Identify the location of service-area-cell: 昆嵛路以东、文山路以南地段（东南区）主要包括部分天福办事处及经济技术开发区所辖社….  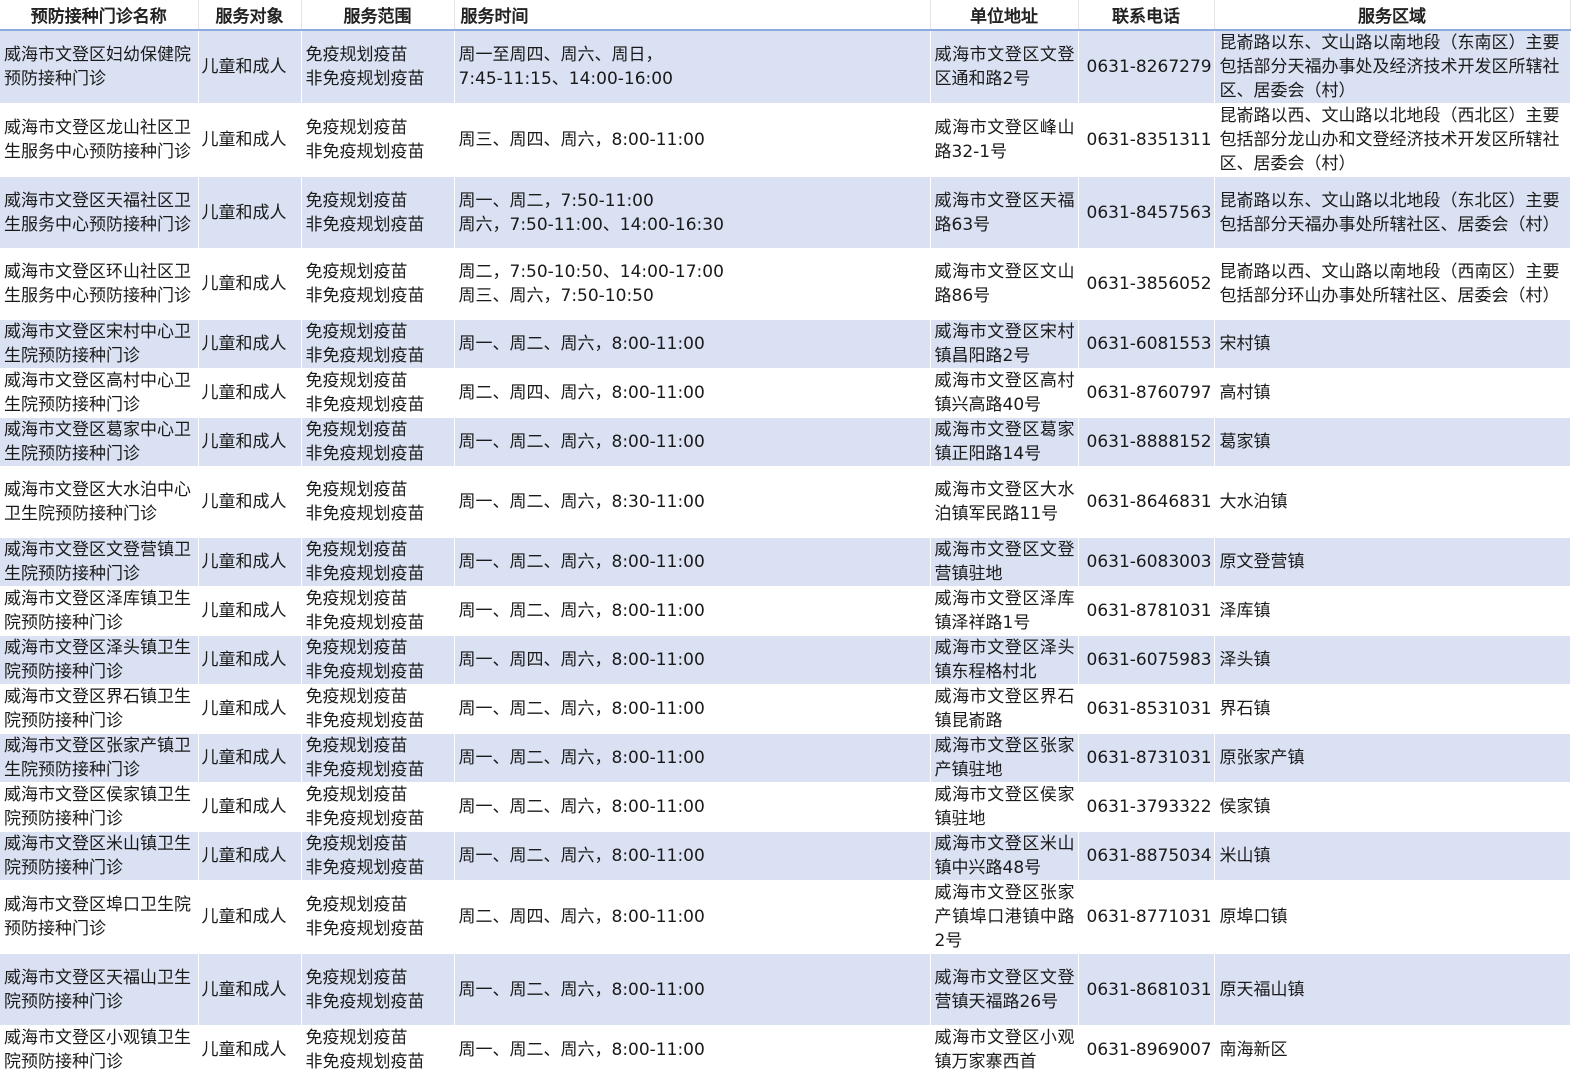
(1392, 67).